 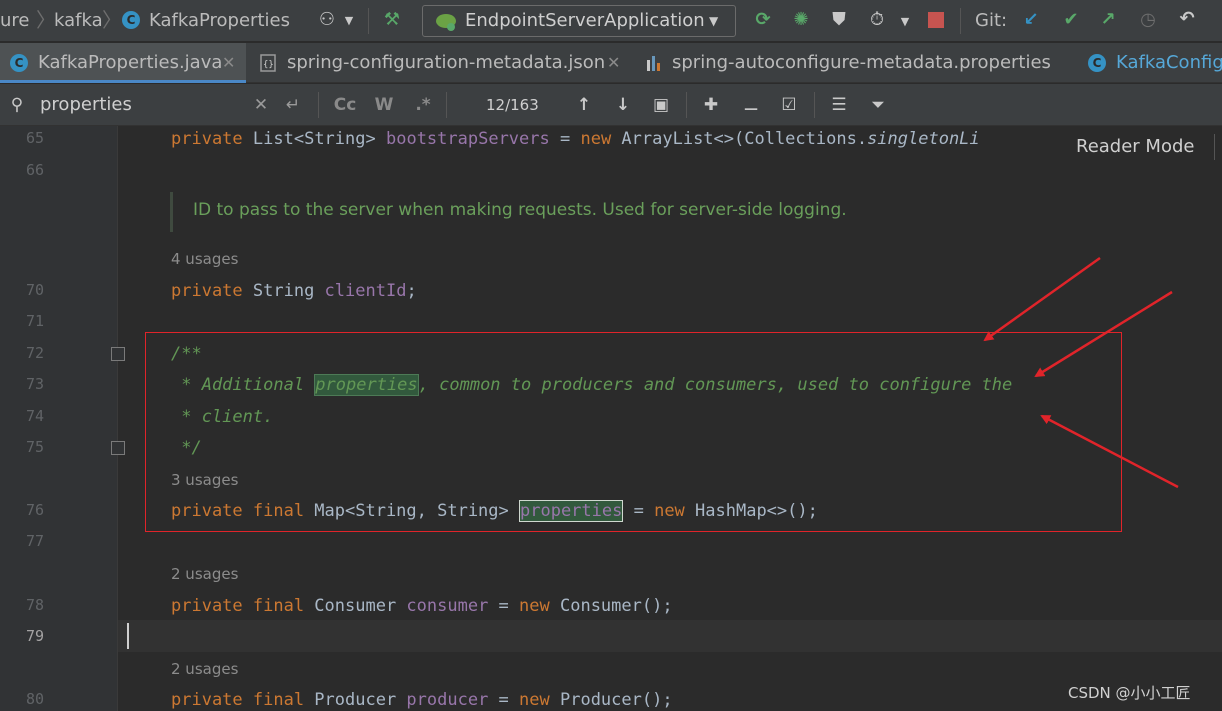 I want to click on filter-lines-icon: ☰, so click(x=839, y=105).